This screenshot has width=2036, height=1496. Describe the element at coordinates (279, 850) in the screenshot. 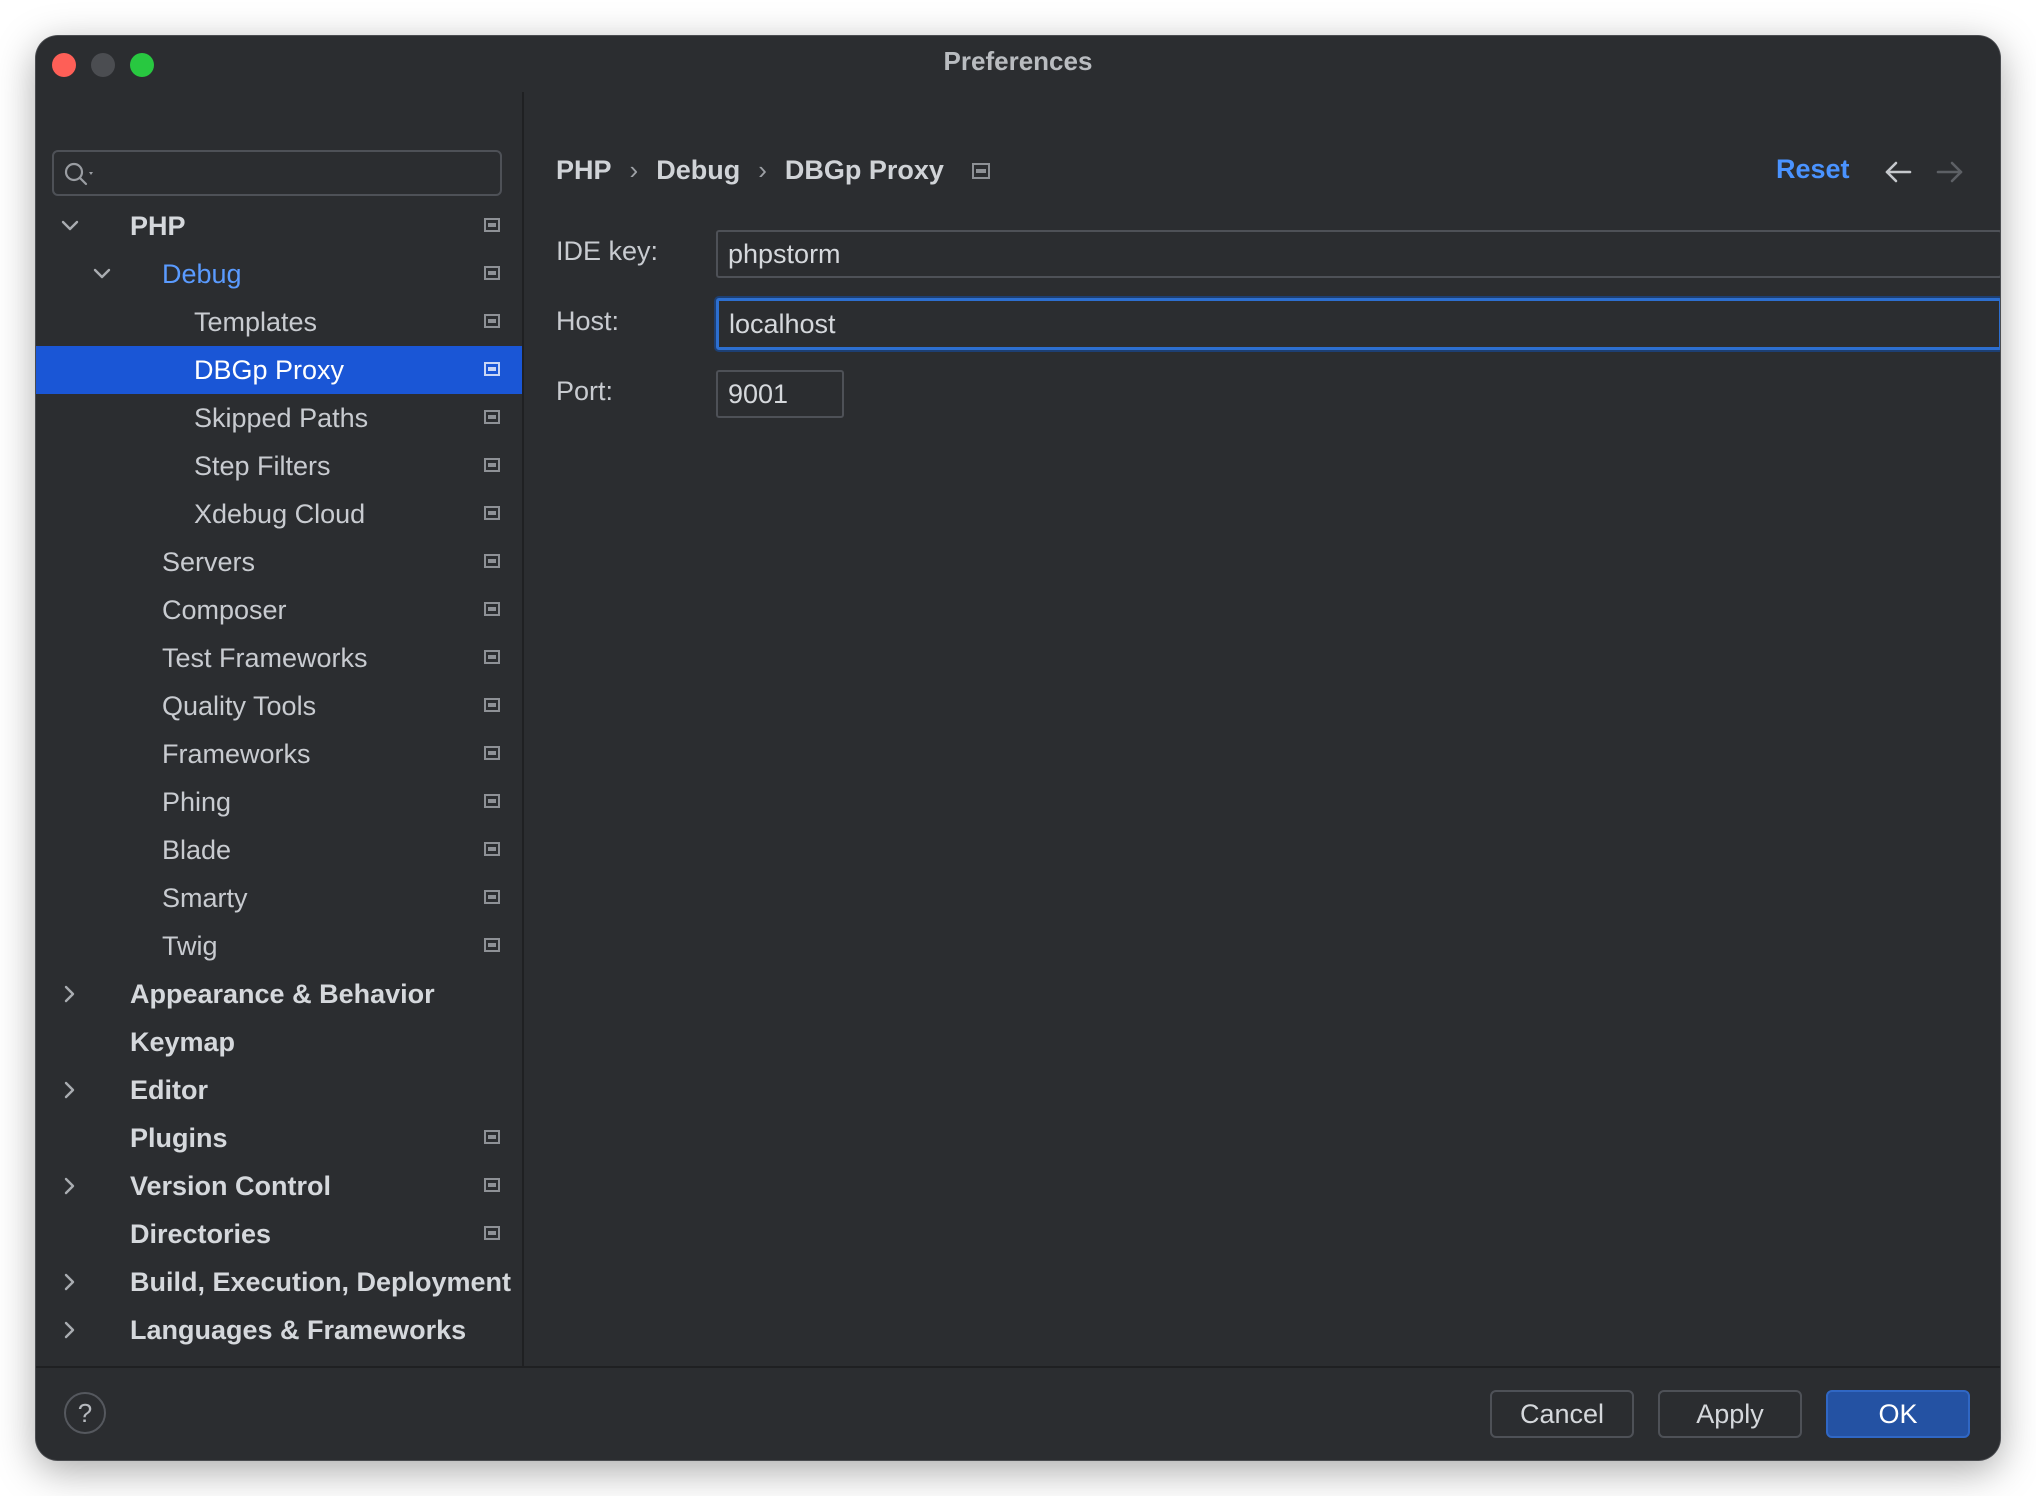

I see `sidebar-item-blade: Blade` at that location.